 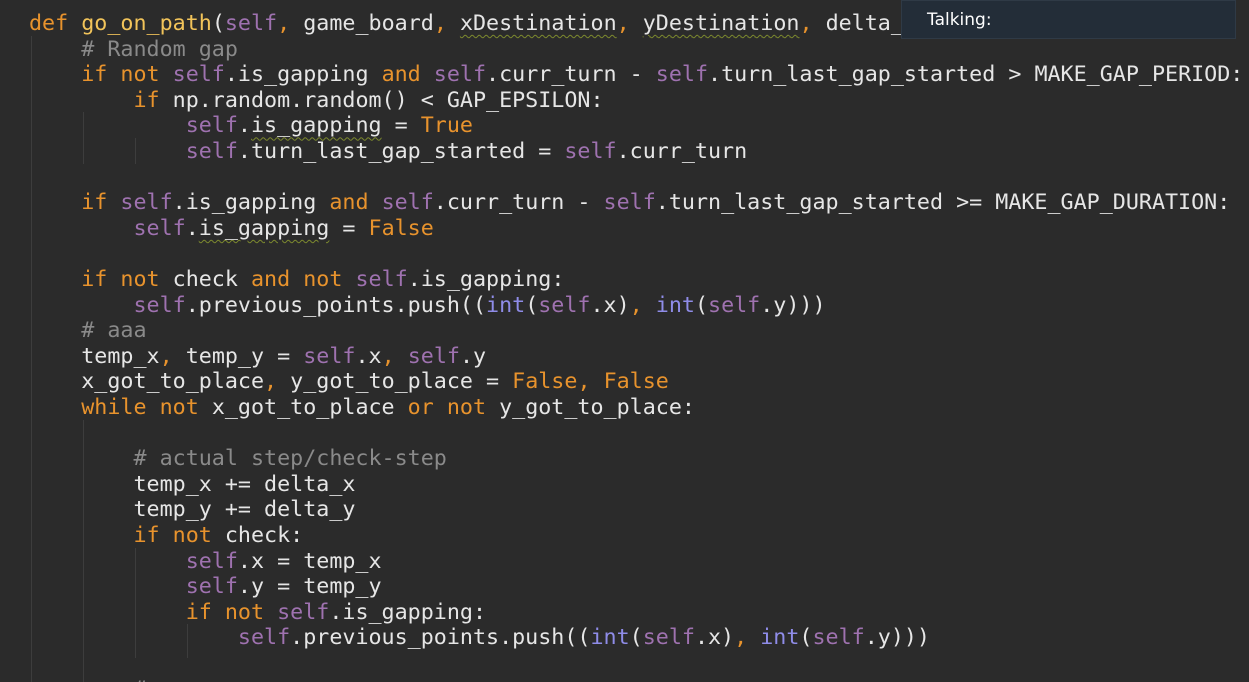 What do you see at coordinates (257, 357) in the screenshot?
I see `code-line: temp_x, temp_y = self.x, self.y` at bounding box center [257, 357].